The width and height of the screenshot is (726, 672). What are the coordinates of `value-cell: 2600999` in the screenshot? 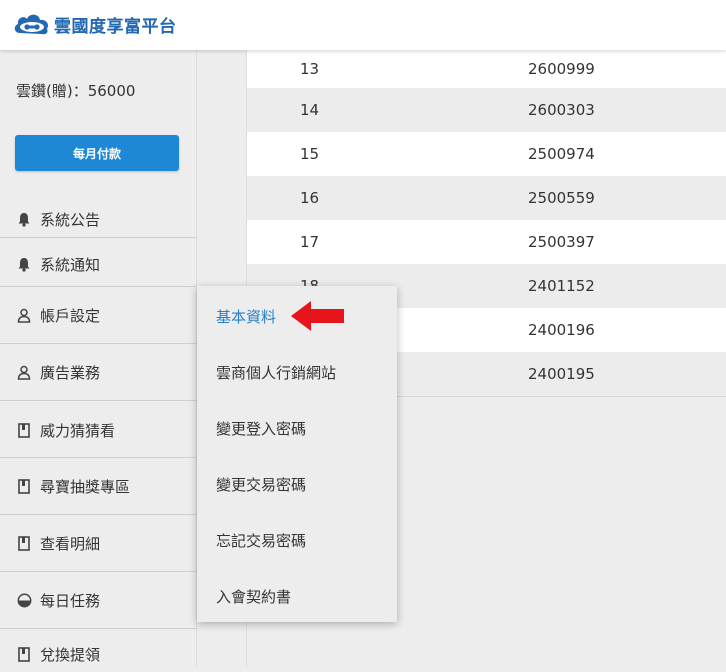 It's located at (561, 69).